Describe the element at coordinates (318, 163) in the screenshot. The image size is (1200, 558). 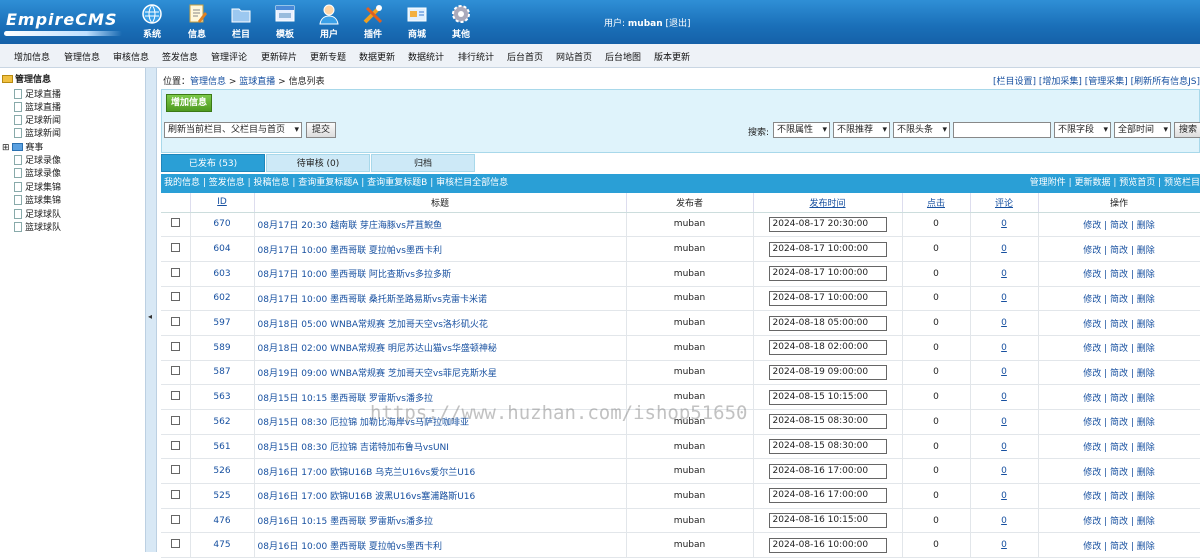
I see `tab-pending-review: 待审核 (0)` at that location.